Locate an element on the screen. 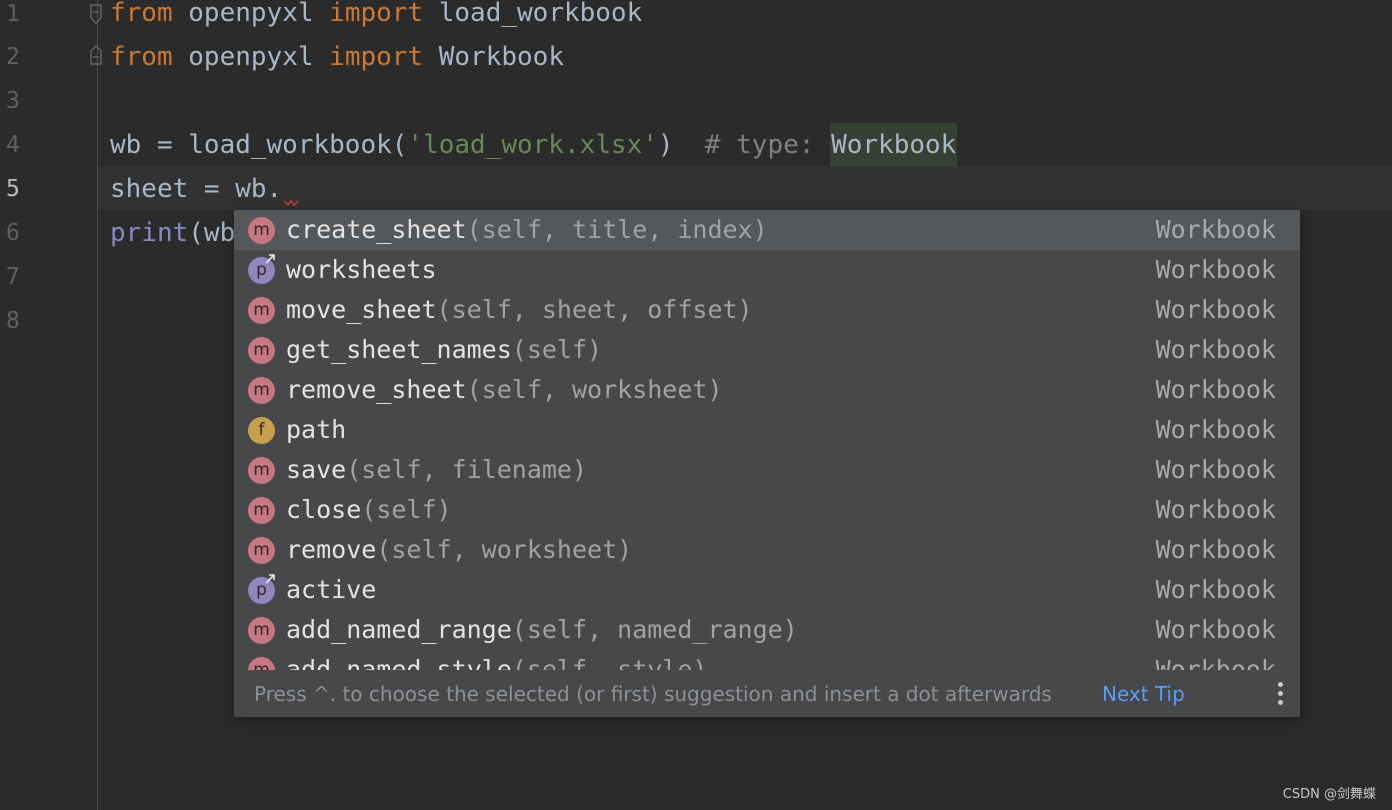 This screenshot has height=810, width=1392. import-name: load_workbook is located at coordinates (533, 14).